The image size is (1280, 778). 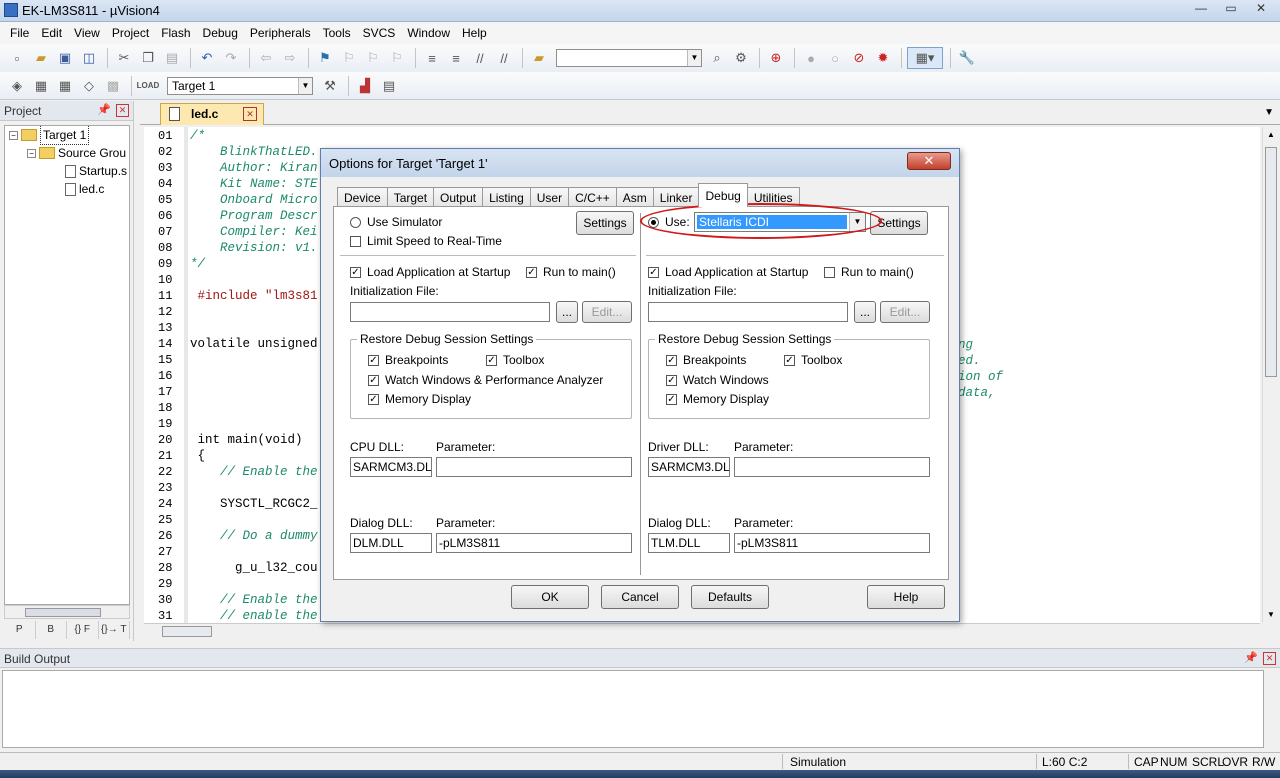 What do you see at coordinates (89, 86) in the screenshot?
I see `batch-build-icon: ◇` at bounding box center [89, 86].